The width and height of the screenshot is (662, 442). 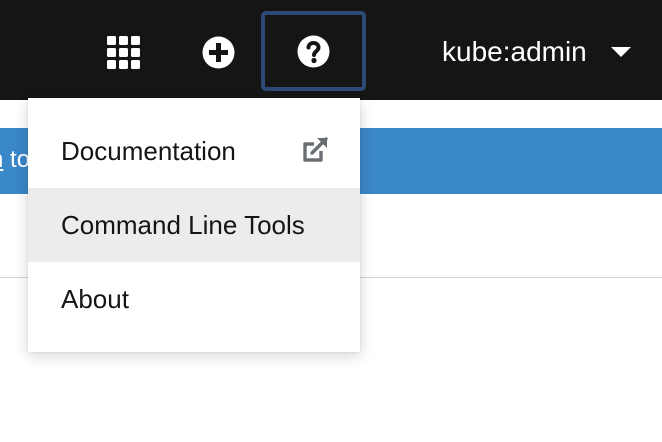 I want to click on menu-item-label: Documentation, so click(x=148, y=150).